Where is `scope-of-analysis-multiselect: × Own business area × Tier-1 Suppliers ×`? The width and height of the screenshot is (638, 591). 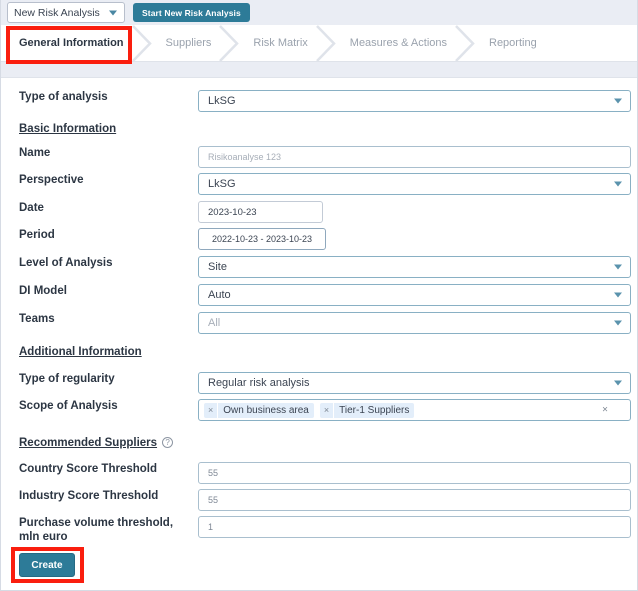 scope-of-analysis-multiselect: × Own business area × Tier-1 Suppliers × is located at coordinates (414, 410).